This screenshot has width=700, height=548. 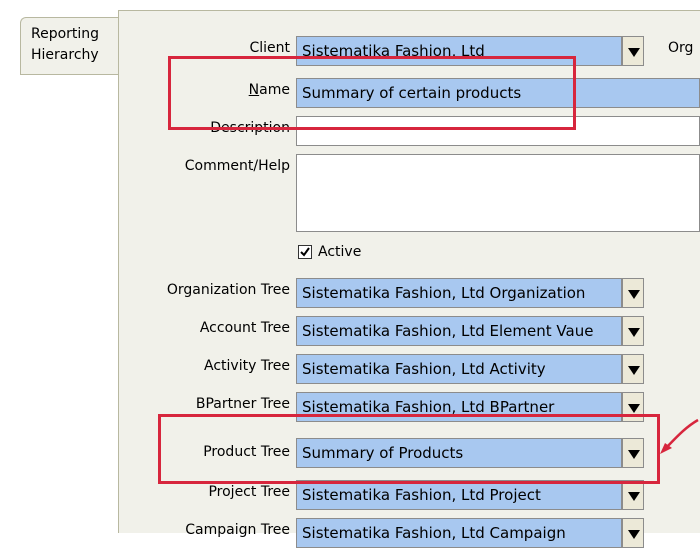 I want to click on tab-label-line1: Reporting, so click(x=65, y=34).